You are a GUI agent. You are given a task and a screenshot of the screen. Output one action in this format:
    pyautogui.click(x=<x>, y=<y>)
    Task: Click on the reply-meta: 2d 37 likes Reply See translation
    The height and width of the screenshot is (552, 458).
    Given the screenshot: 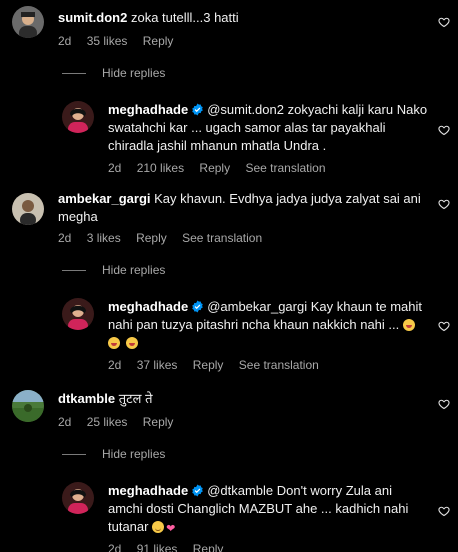 What is the action you would take?
    pyautogui.click(x=219, y=365)
    